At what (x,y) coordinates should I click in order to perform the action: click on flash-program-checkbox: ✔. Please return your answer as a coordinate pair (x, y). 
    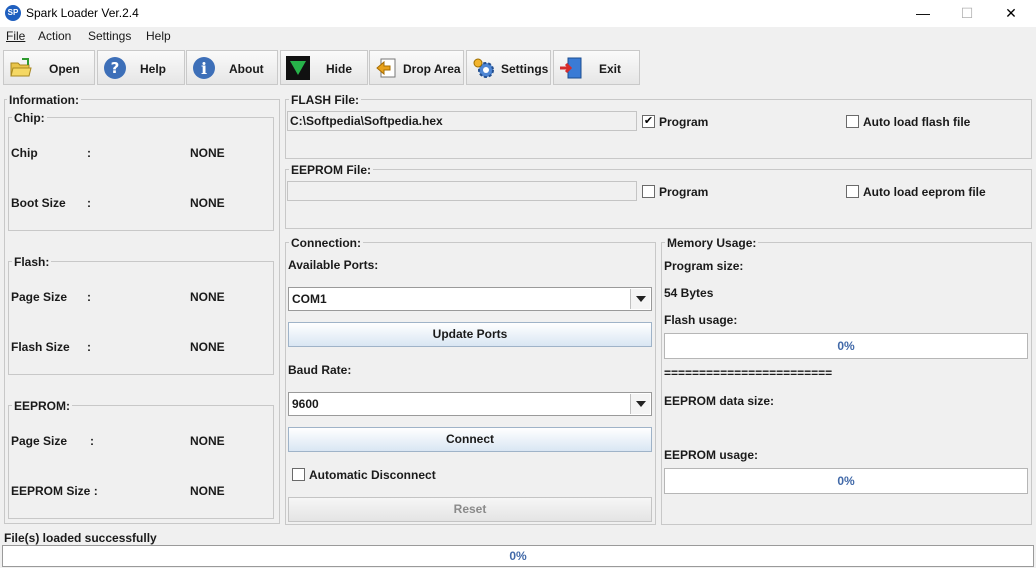
    Looking at the image, I should click on (648, 121).